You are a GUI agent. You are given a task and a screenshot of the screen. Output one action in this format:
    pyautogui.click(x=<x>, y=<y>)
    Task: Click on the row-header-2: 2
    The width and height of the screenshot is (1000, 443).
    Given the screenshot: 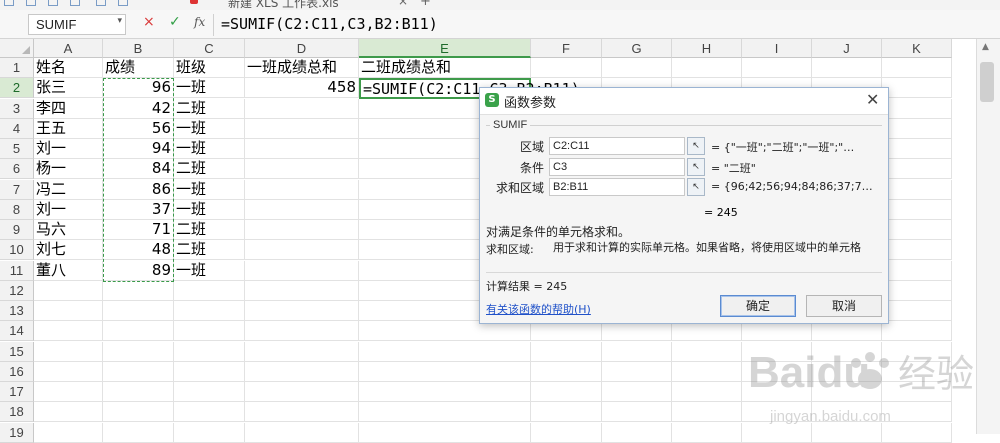 What is the action you would take?
    pyautogui.click(x=17, y=88)
    